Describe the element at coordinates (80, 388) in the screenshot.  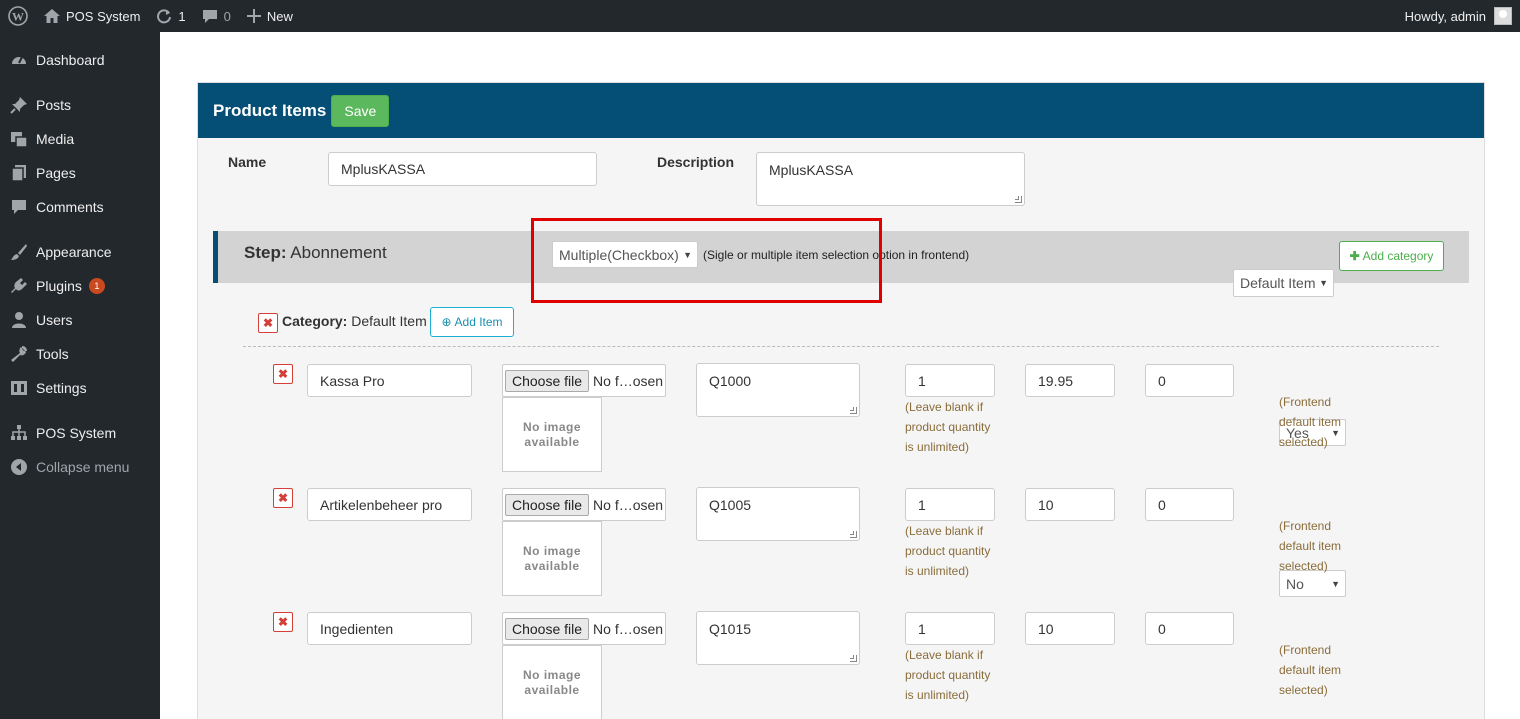
I see `menu-settings: Settings` at that location.